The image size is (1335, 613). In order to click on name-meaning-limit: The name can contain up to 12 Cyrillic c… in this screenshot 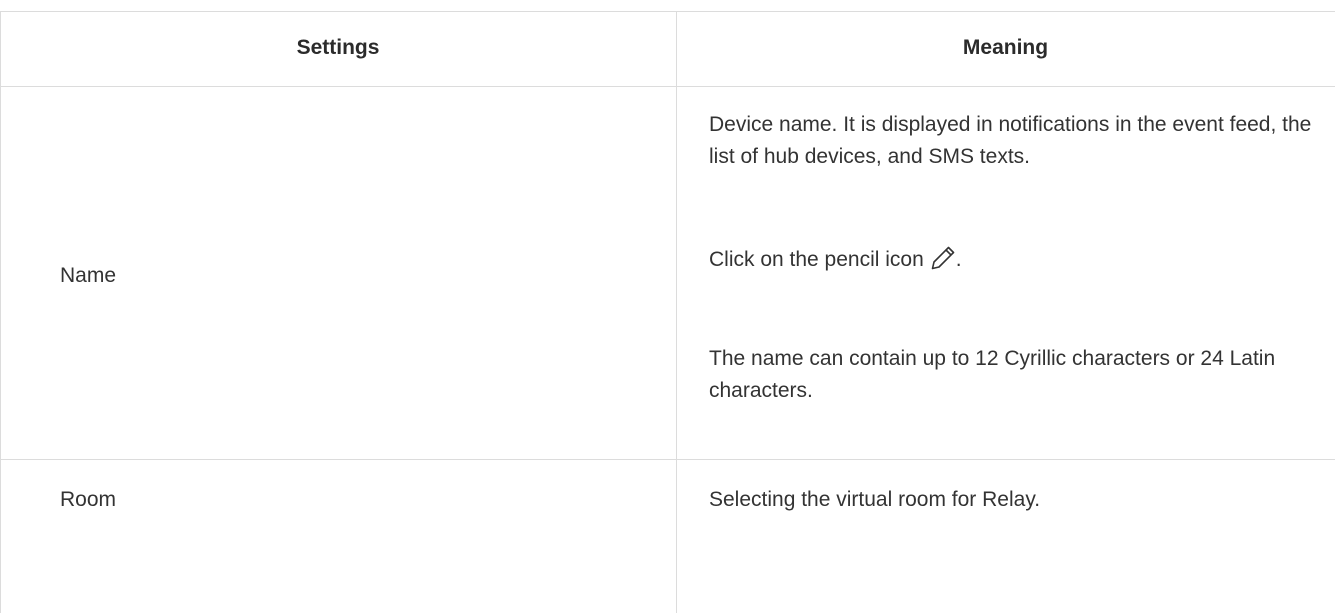, I will do `click(992, 374)`.